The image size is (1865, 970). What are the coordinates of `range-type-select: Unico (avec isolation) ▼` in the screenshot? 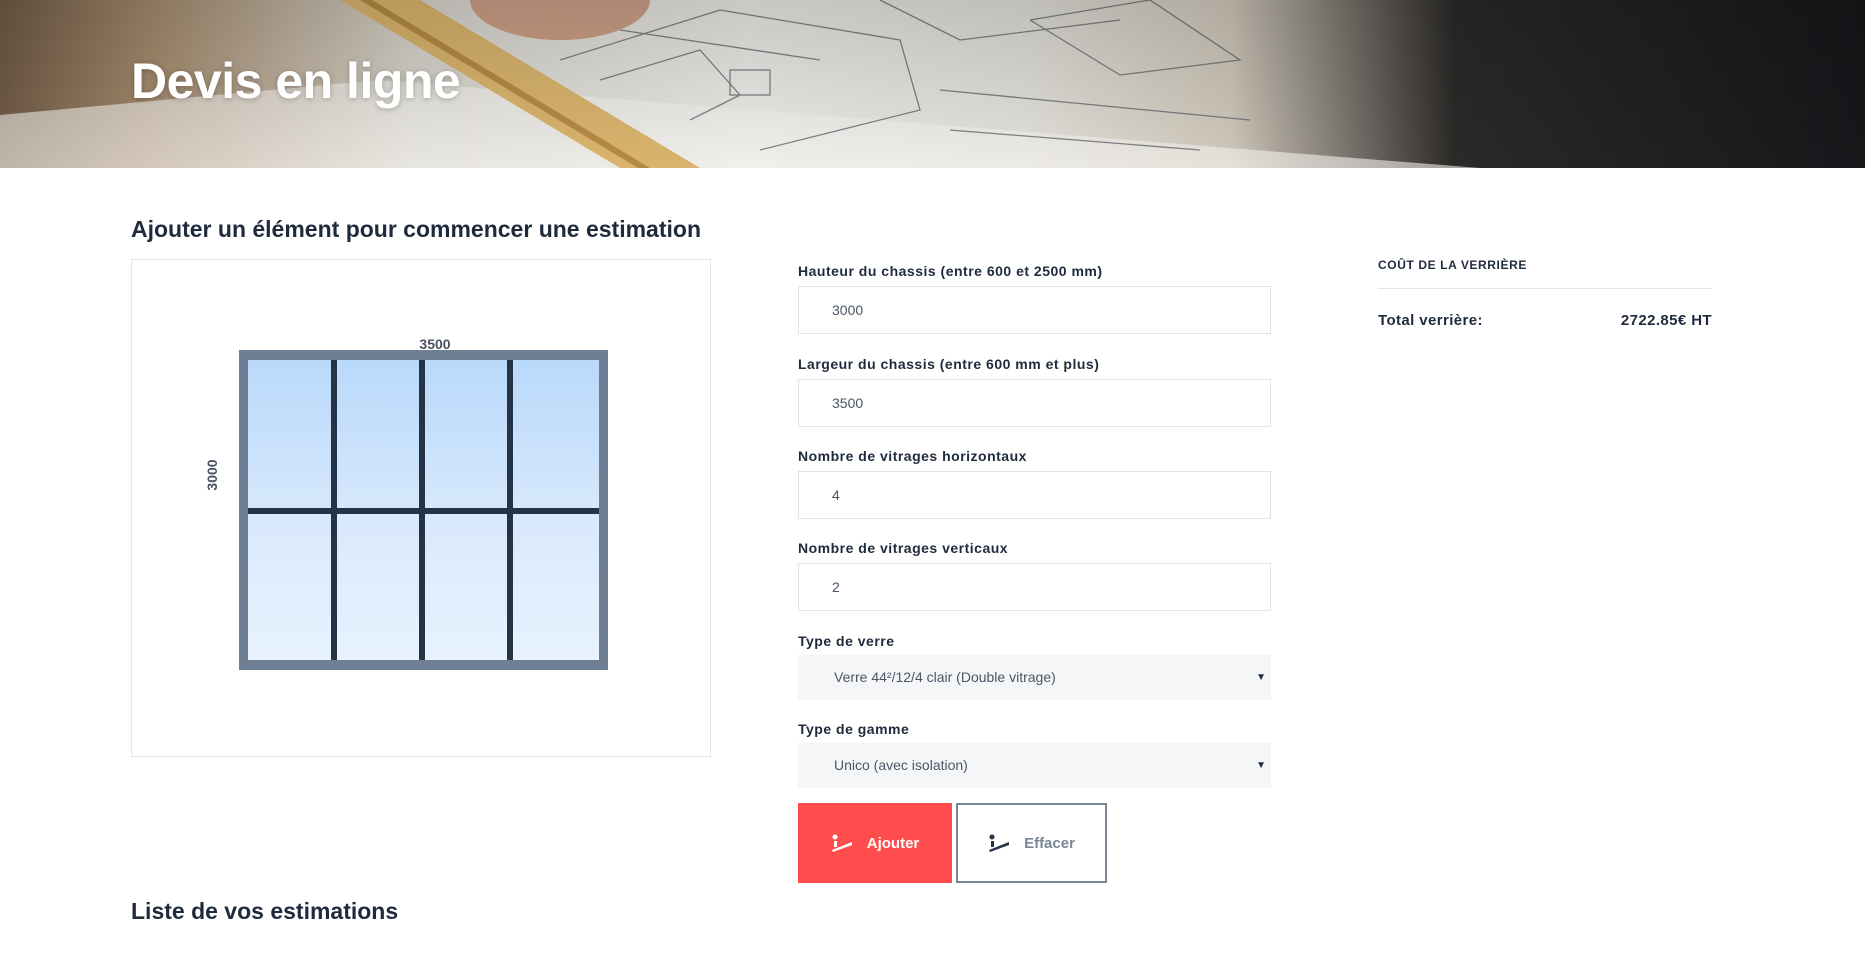 It's located at (1034, 765).